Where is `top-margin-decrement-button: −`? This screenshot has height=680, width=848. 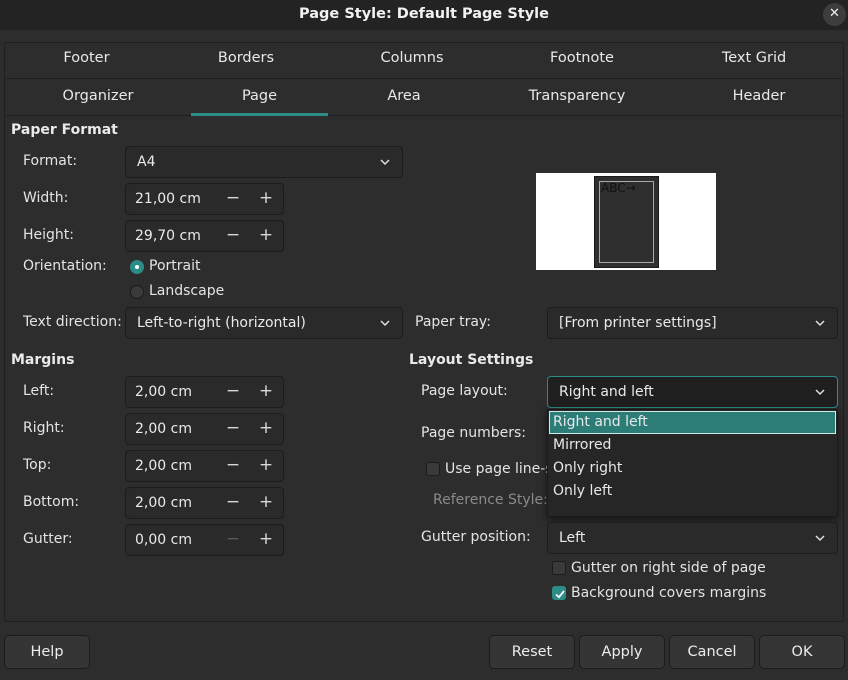
top-margin-decrement-button: − is located at coordinates (233, 466).